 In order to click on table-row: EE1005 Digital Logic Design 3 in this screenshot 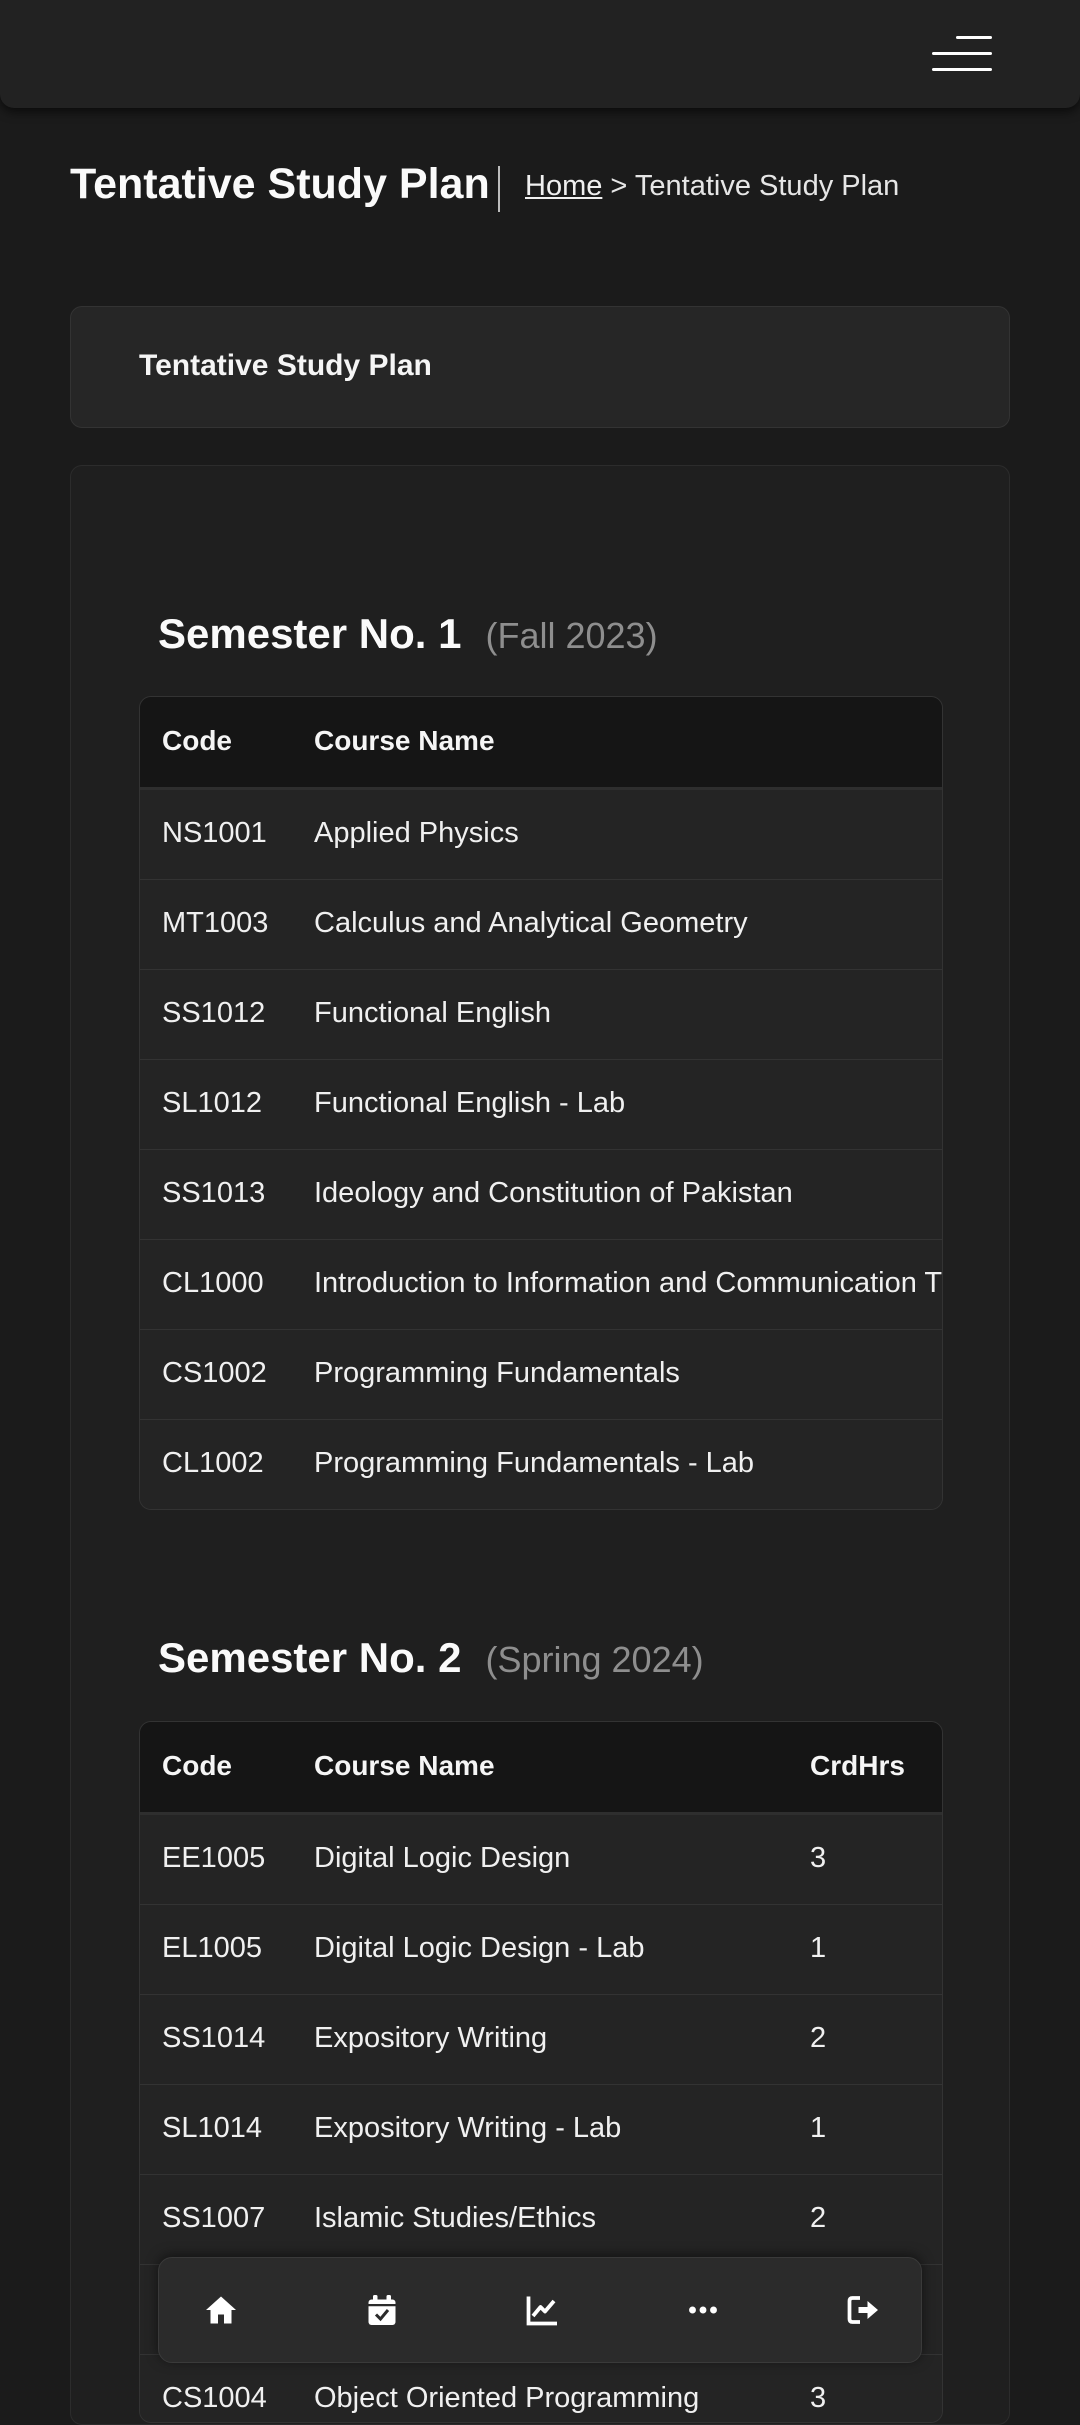, I will do `click(541, 1859)`.